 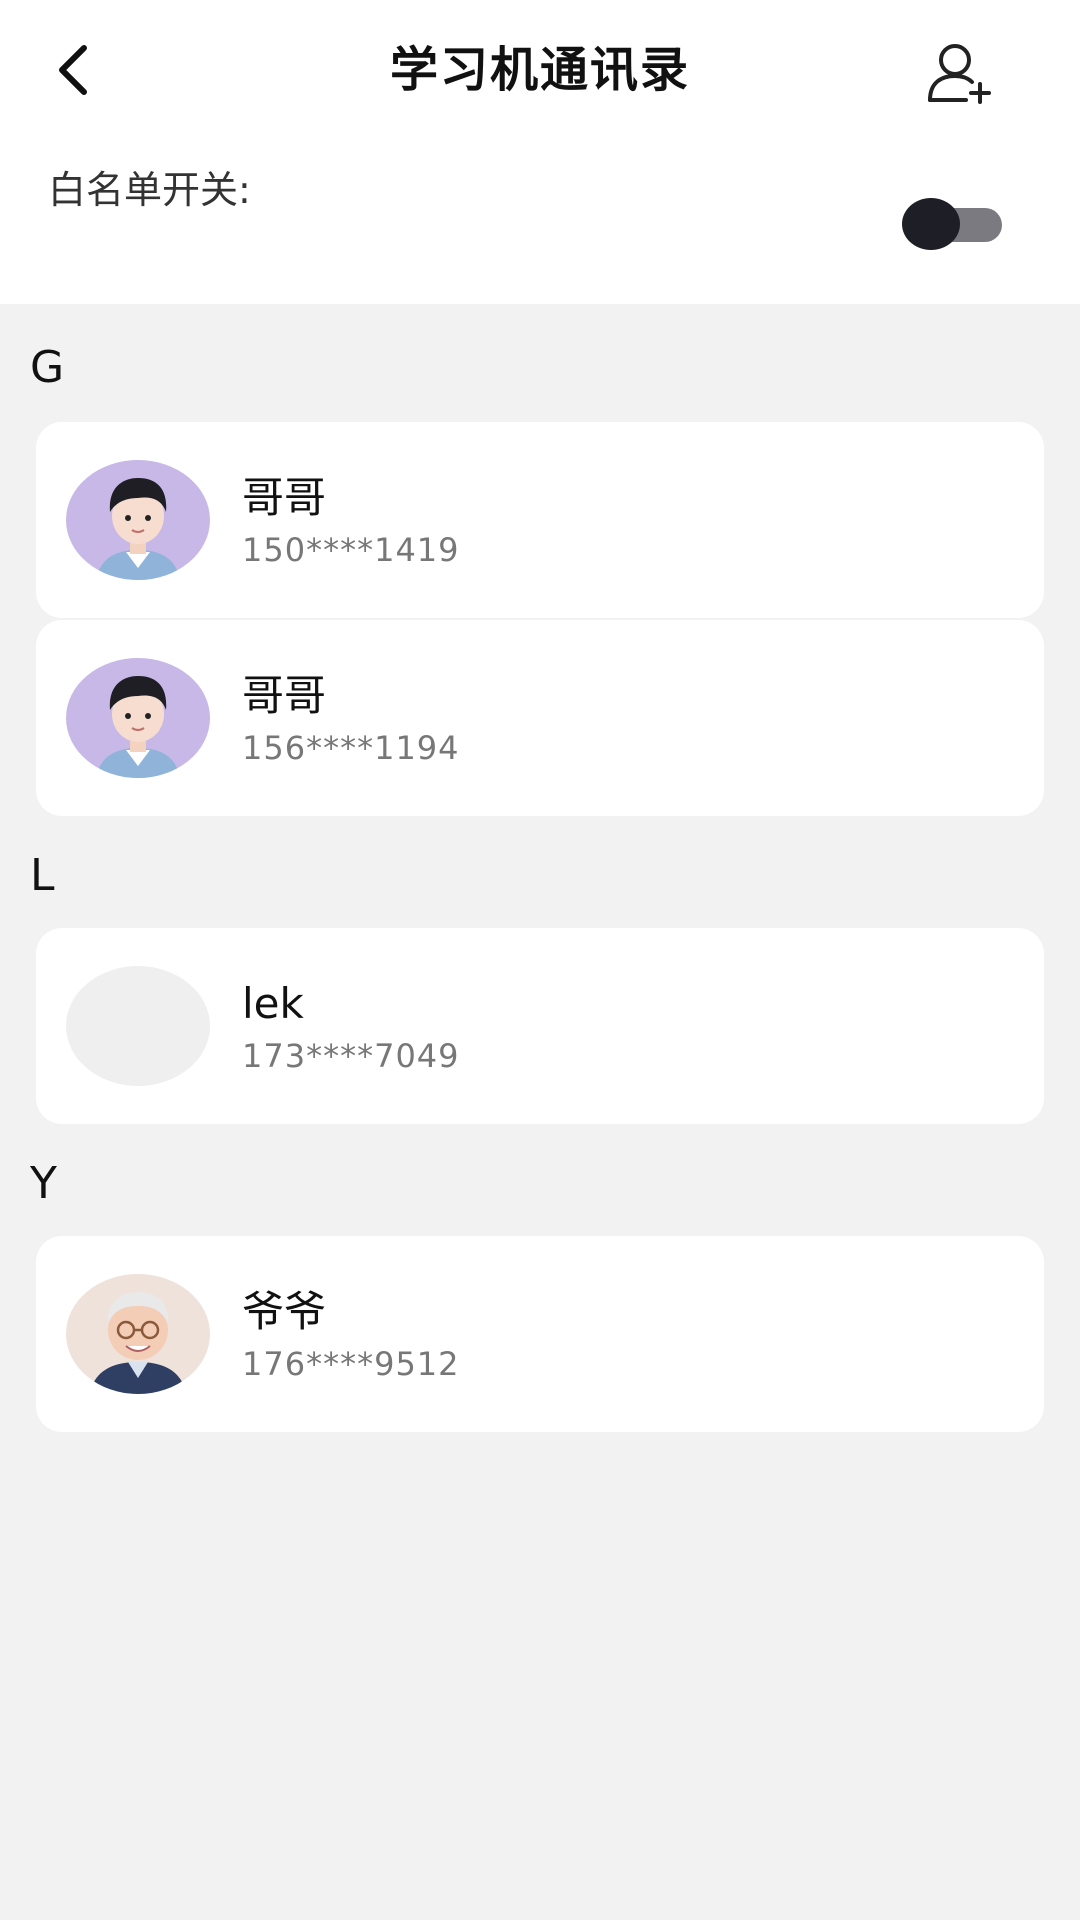 I want to click on empty-avatar-icon, so click(x=138, y=1026).